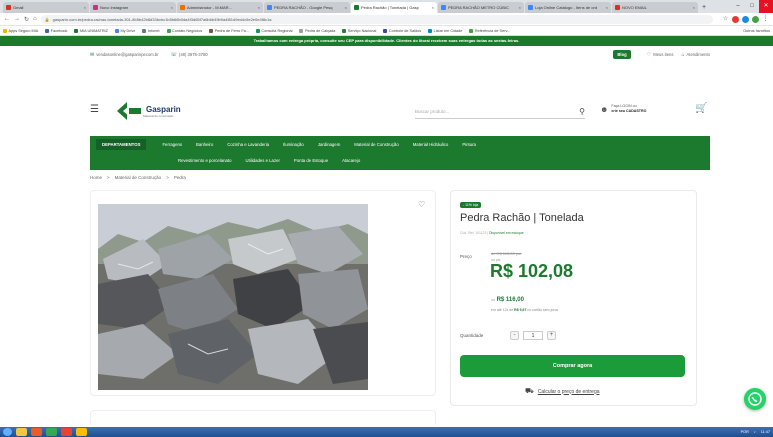 Image resolution: width=773 pixels, height=437 pixels. I want to click on browser-tab: Gmail ×, so click(46, 7).